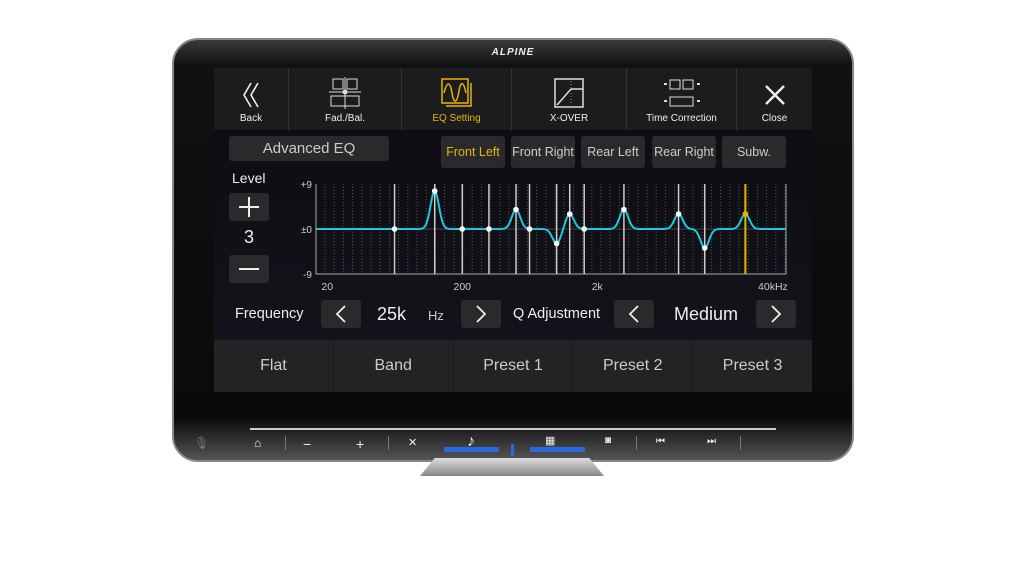 The width and height of the screenshot is (1024, 575). I want to click on music-note-icon: ♪, so click(471, 442).